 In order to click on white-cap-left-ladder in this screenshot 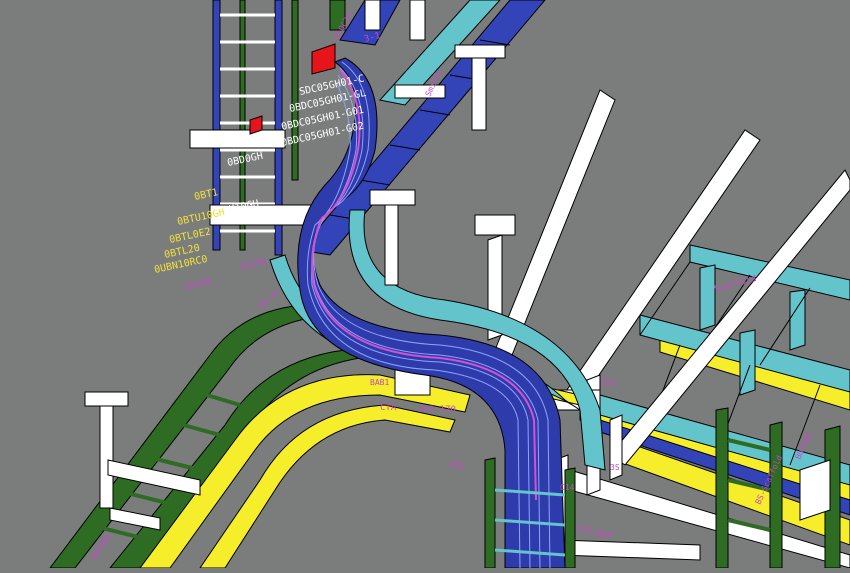, I will do `click(237, 139)`.